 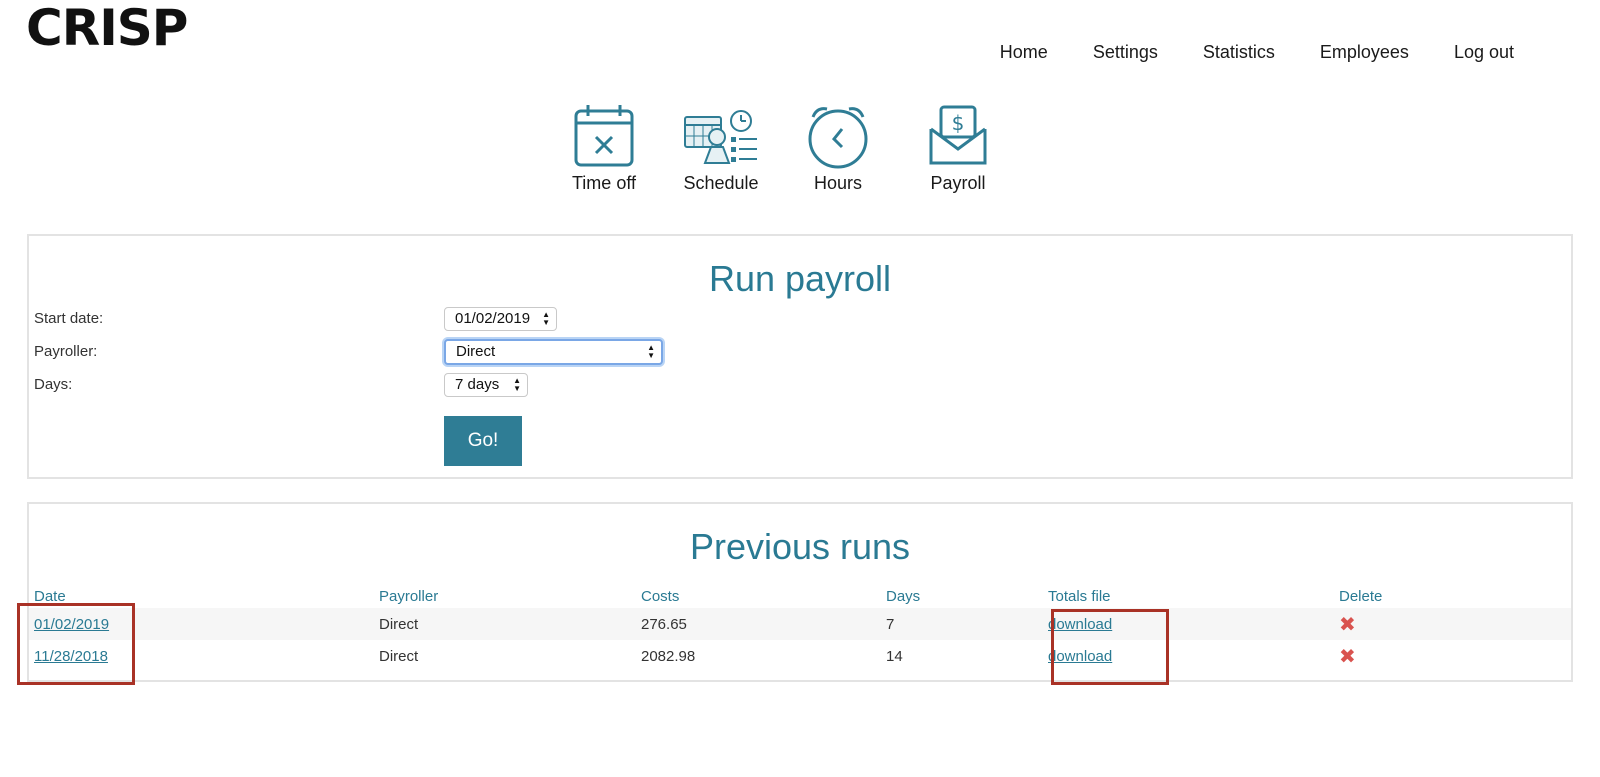 I want to click on start-date-select: 01/02/2019 ▲ ▼, so click(x=500, y=319).